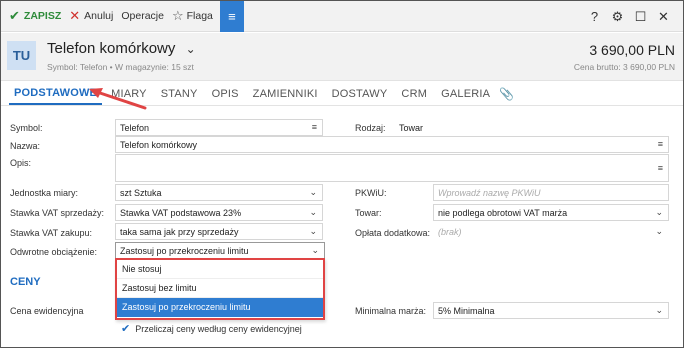 The image size is (684, 348). Describe the element at coordinates (551, 231) in the screenshot. I see `oplata-select: (brak) ⌄` at that location.